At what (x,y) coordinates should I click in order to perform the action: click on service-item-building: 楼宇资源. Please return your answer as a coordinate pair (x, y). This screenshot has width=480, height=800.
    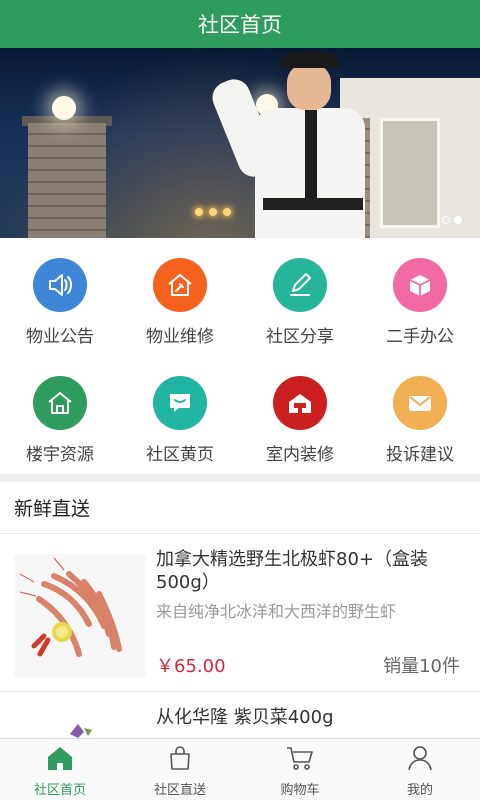
    Looking at the image, I should click on (60, 415).